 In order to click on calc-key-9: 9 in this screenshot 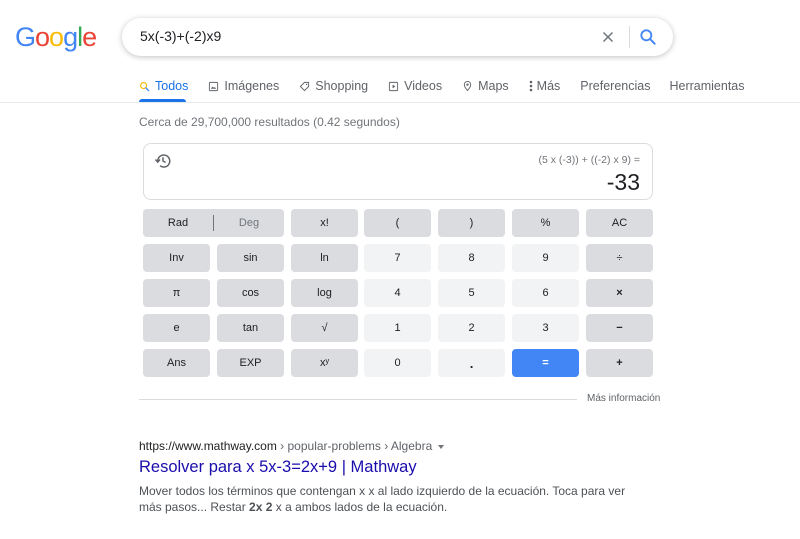, I will do `click(545, 258)`.